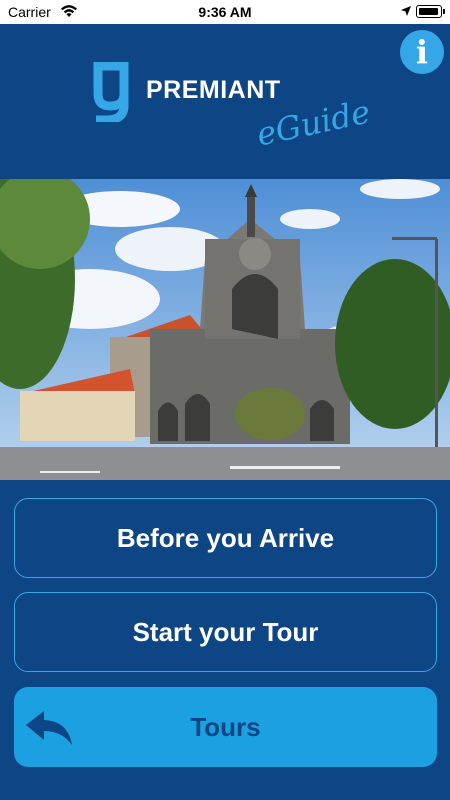 Image resolution: width=450 pixels, height=800 pixels. I want to click on status-bar: Carrier 9:36 AM, so click(225, 12).